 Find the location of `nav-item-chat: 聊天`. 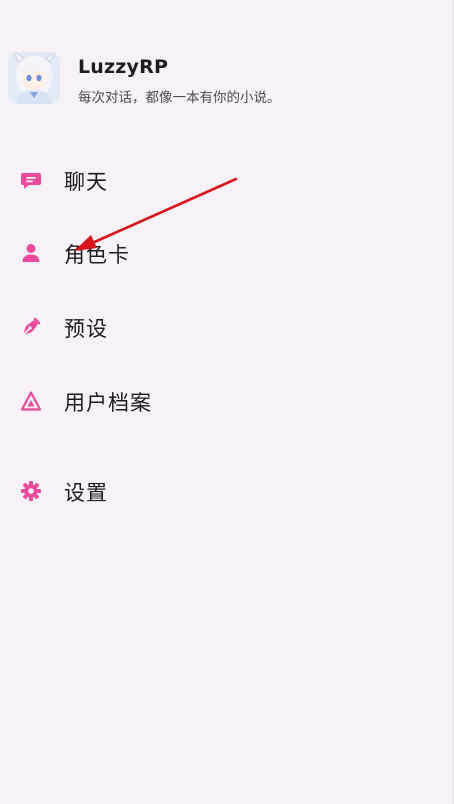

nav-item-chat: 聊天 is located at coordinates (220, 180).